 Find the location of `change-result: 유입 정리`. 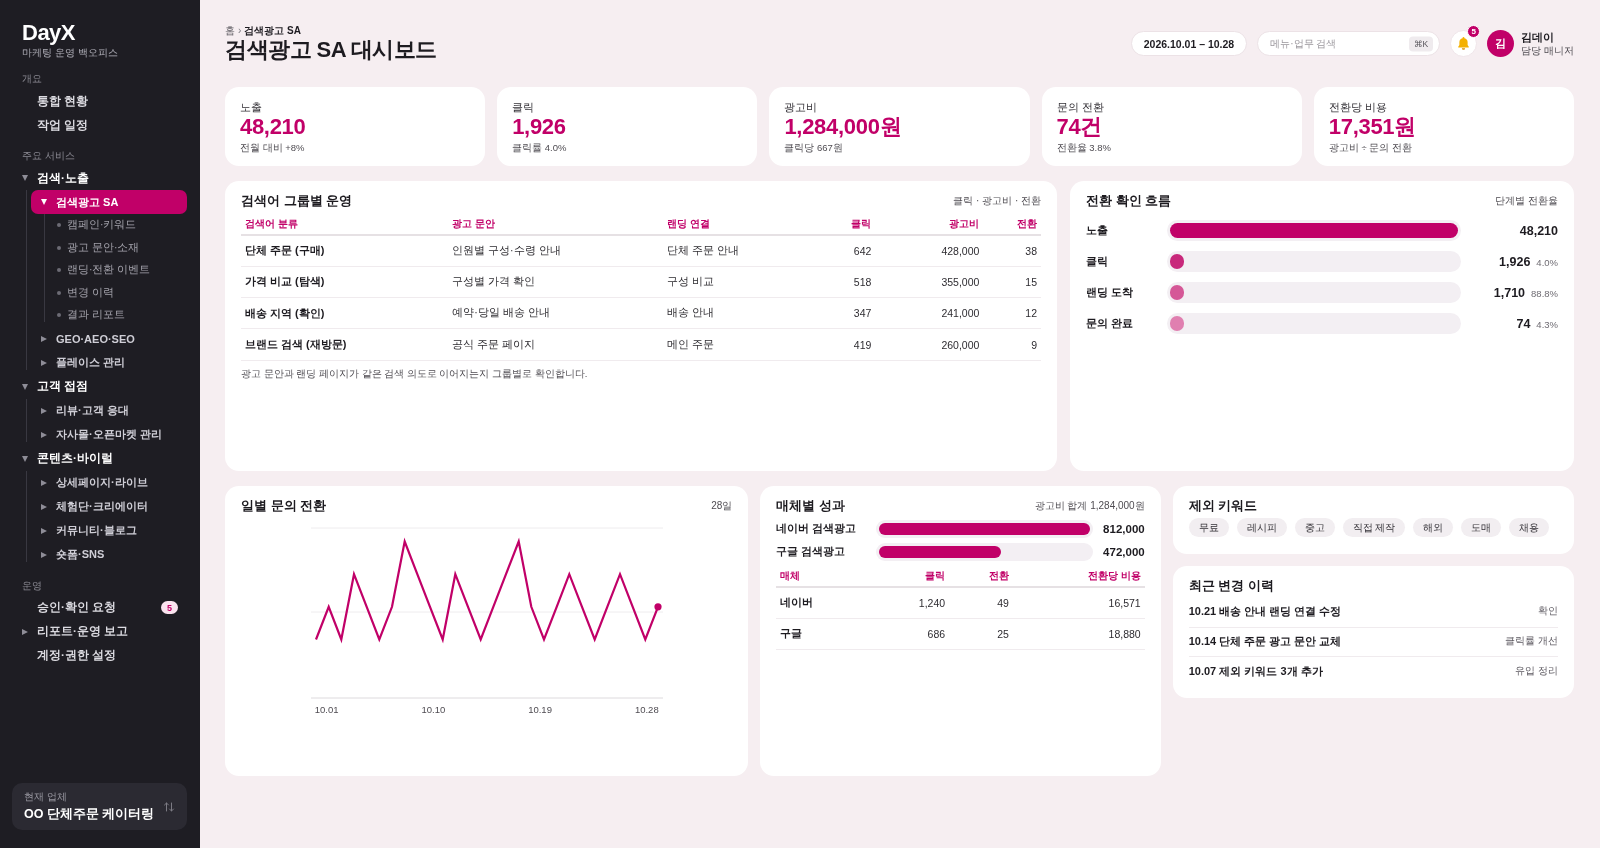

change-result: 유입 정리 is located at coordinates (1536, 671).